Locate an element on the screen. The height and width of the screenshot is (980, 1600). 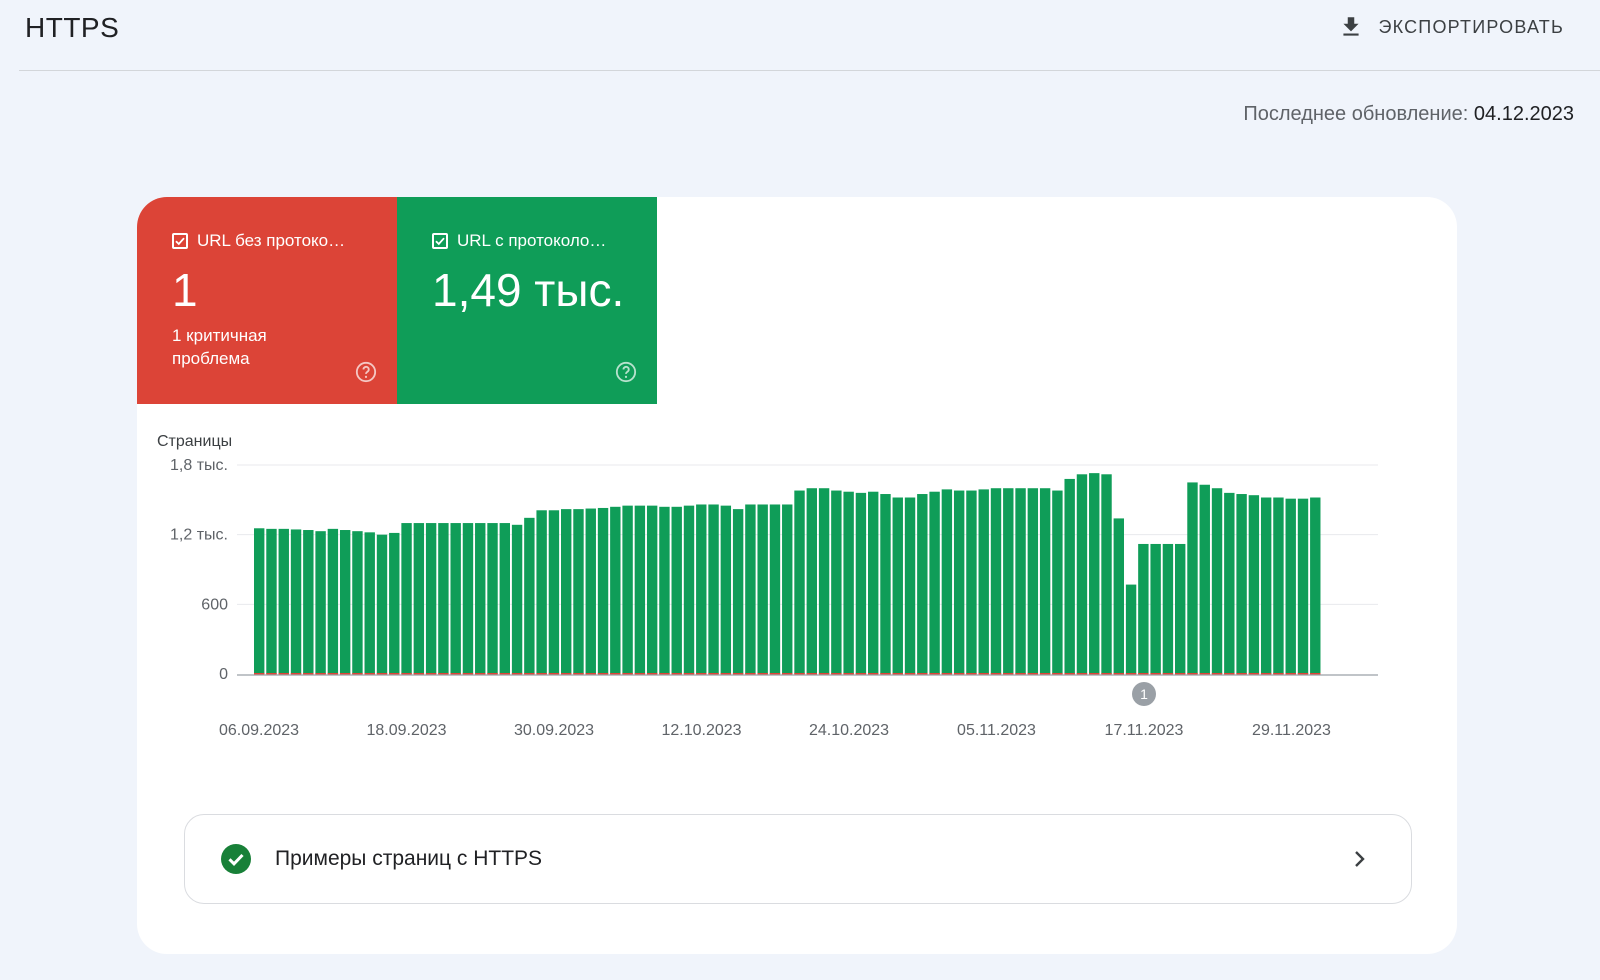
y-tick-label: 1,2 тыс. is located at coordinates (199, 535).